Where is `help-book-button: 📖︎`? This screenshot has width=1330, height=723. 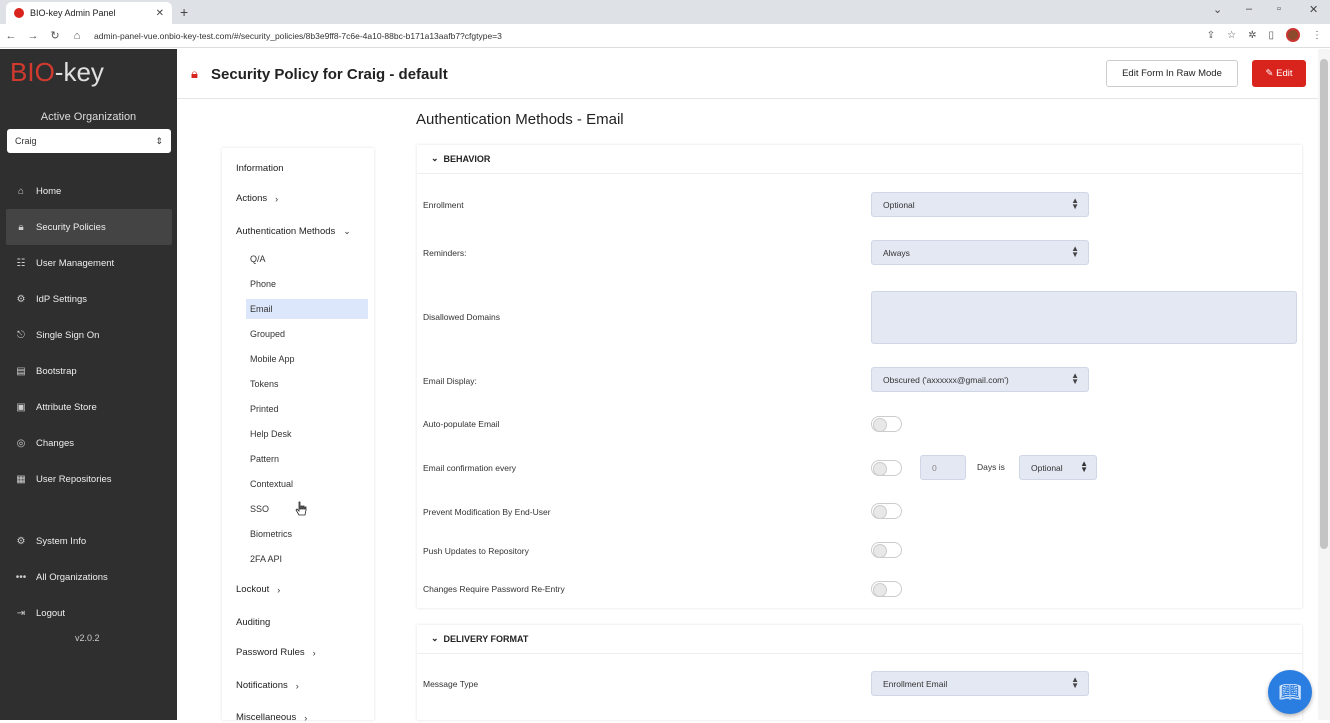
help-book-button: 📖︎ is located at coordinates (1290, 692).